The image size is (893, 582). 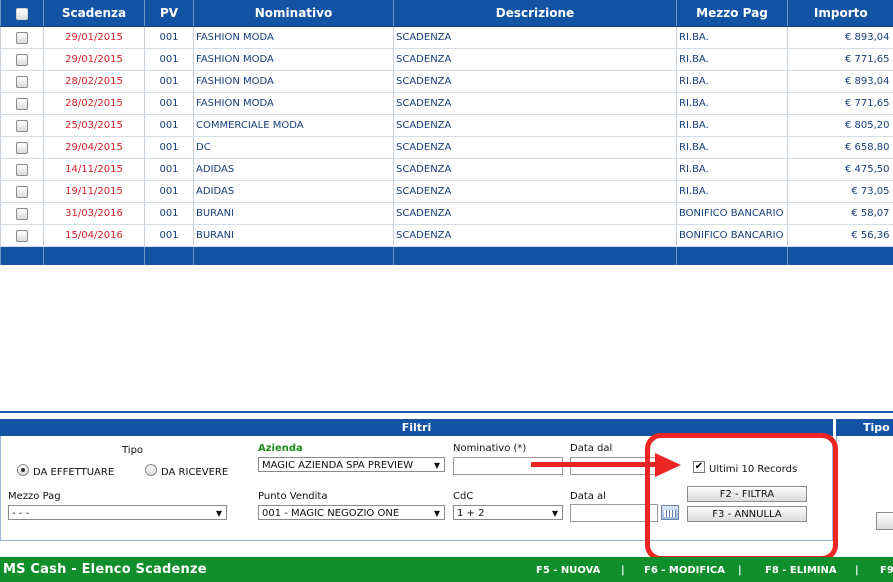 I want to click on column-header-importo: Importo, so click(x=840, y=13).